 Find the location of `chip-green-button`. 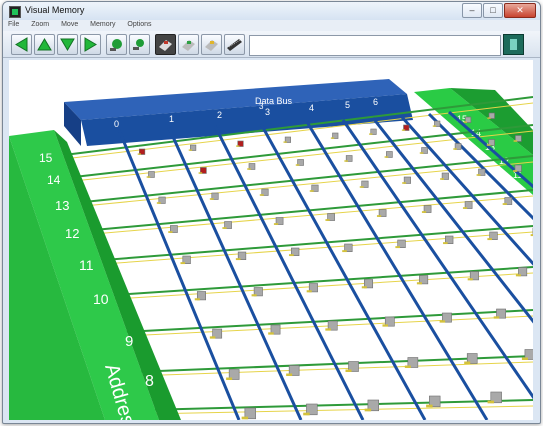

chip-green-button is located at coordinates (188, 44).